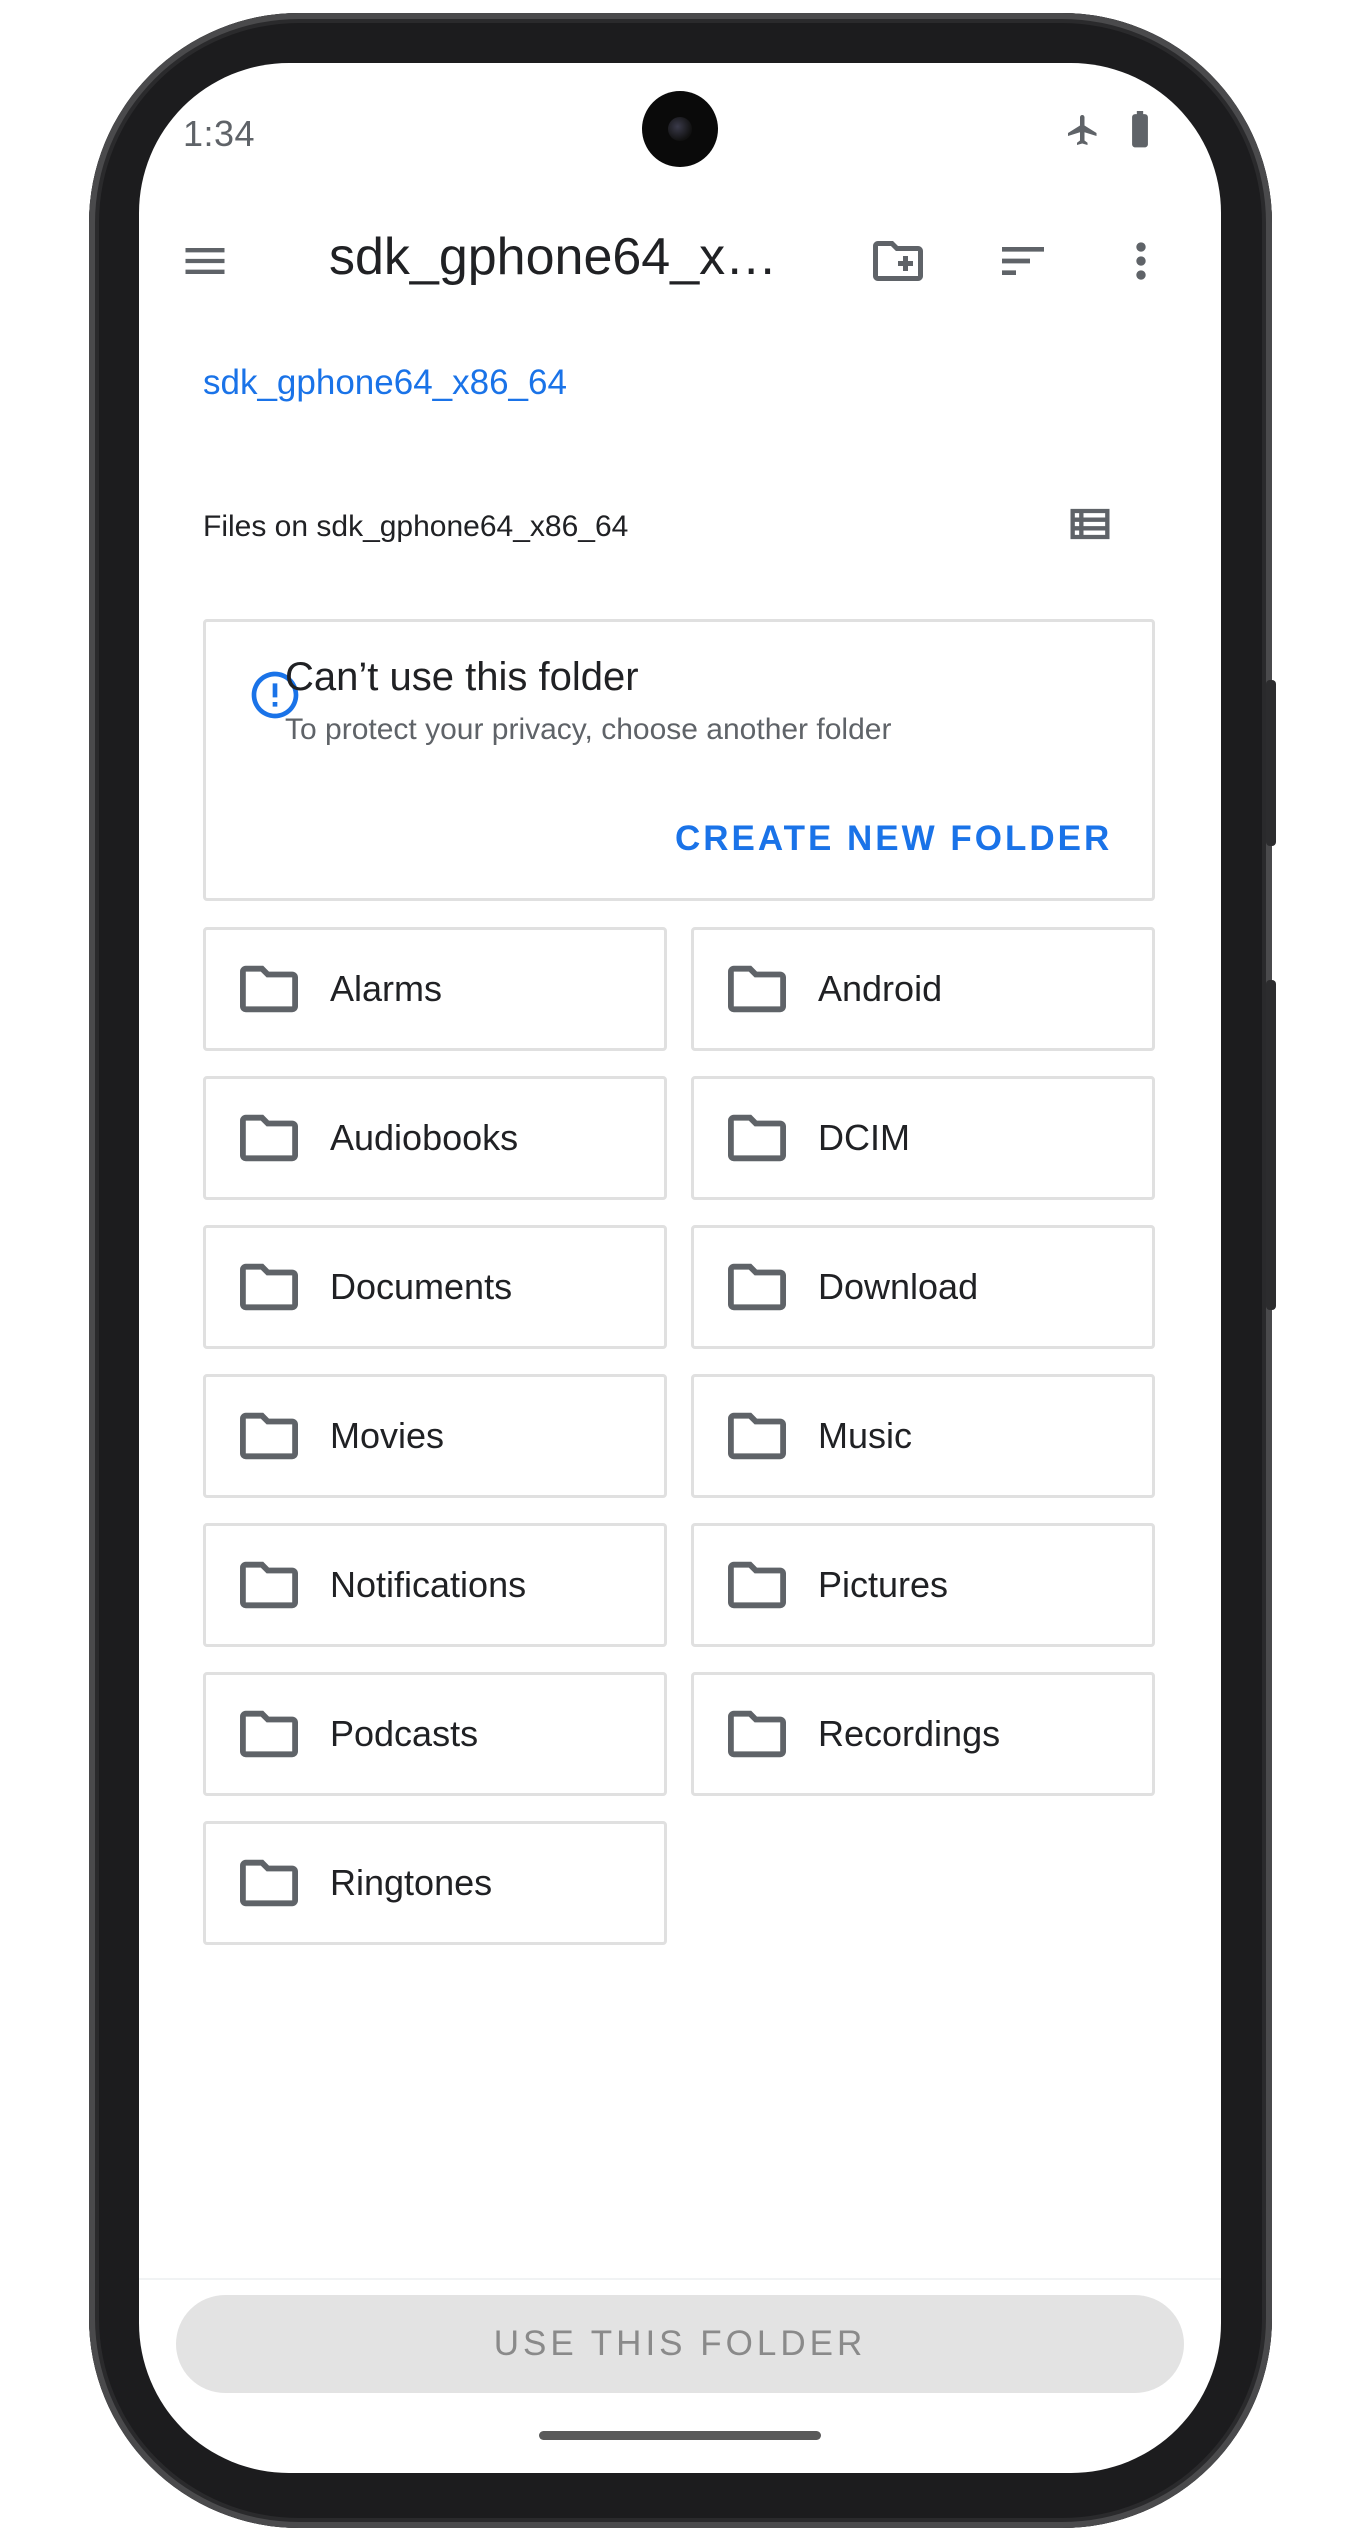 This screenshot has width=1367, height=2533. What do you see at coordinates (680, 2344) in the screenshot?
I see `use-this-folder-button: USE THIS FOLDER` at bounding box center [680, 2344].